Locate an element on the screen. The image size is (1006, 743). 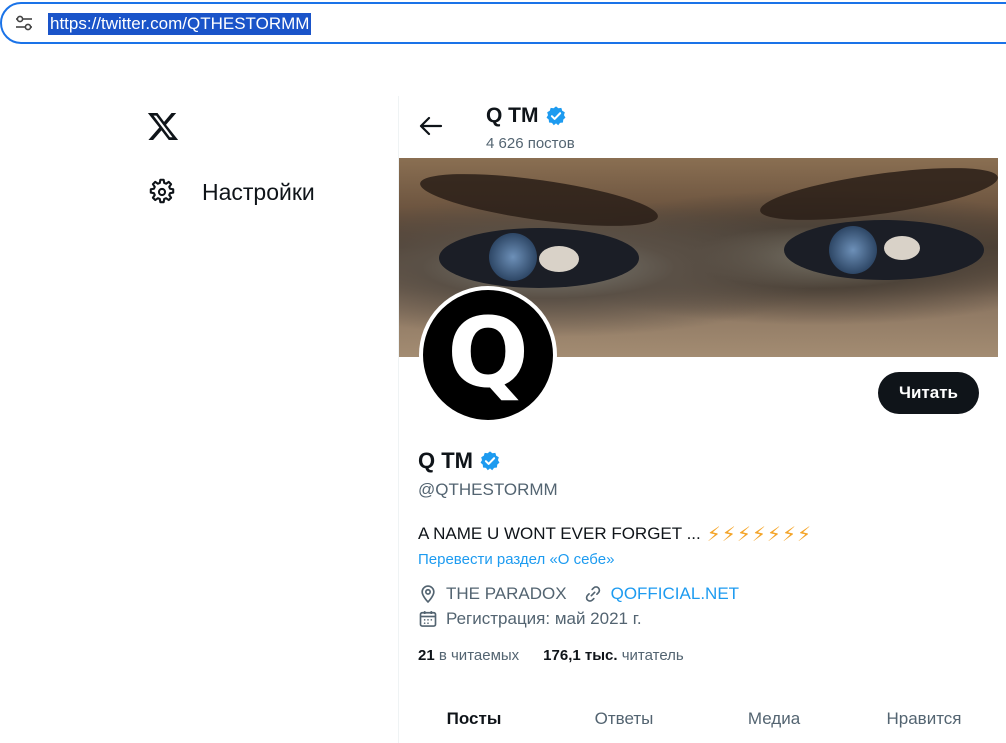
header-name-text: Q TM is located at coordinates (512, 115).